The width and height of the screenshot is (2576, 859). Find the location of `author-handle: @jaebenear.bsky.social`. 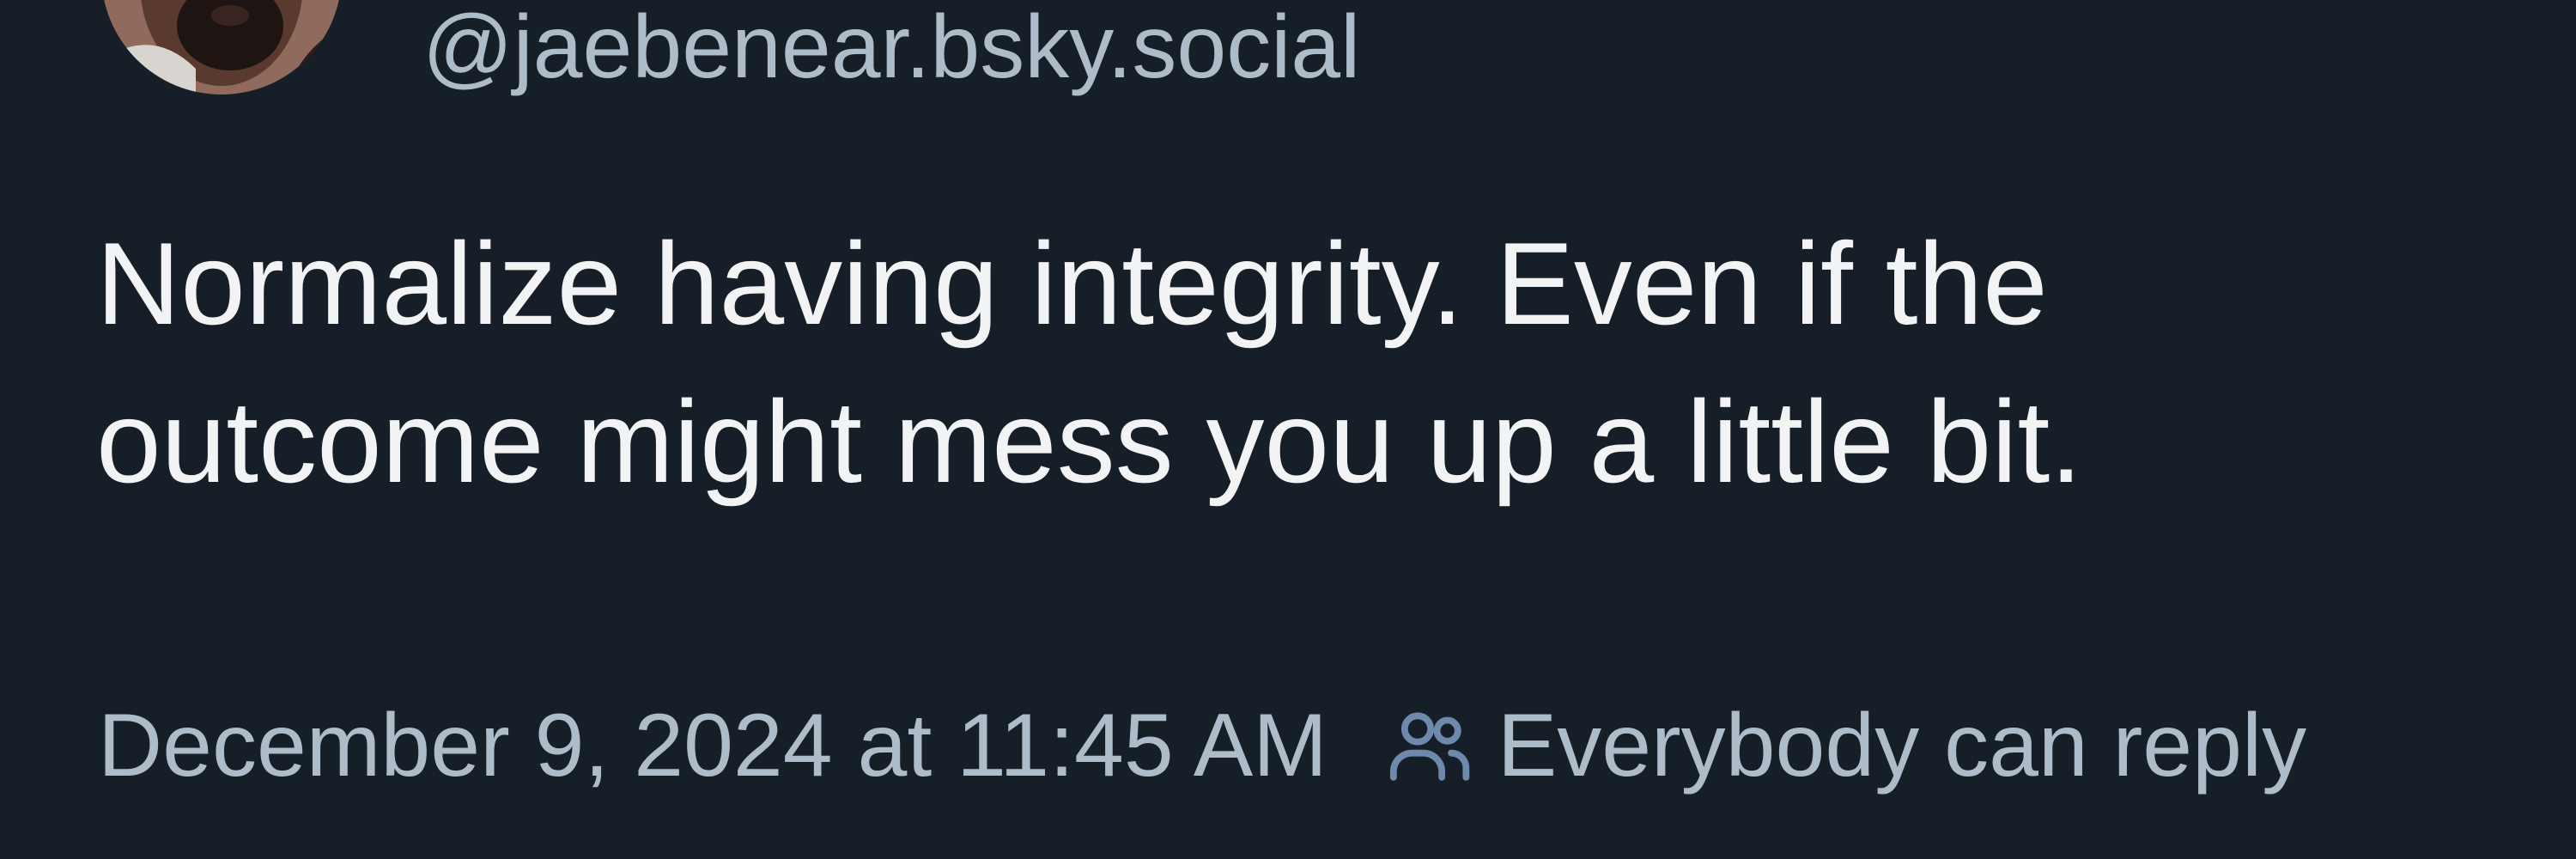

author-handle: @jaebenear.bsky.social is located at coordinates (891, 52).